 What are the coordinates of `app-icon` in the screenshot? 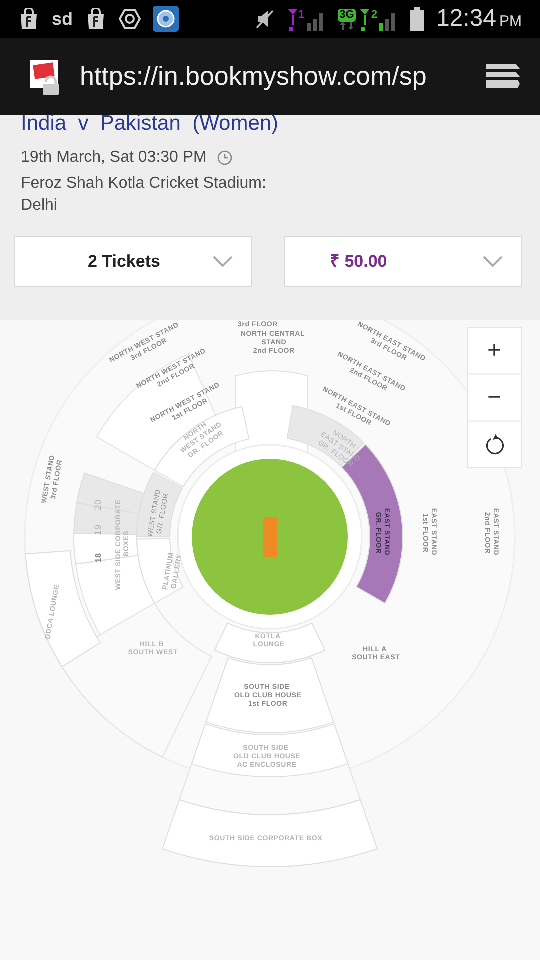 It's located at (166, 19).